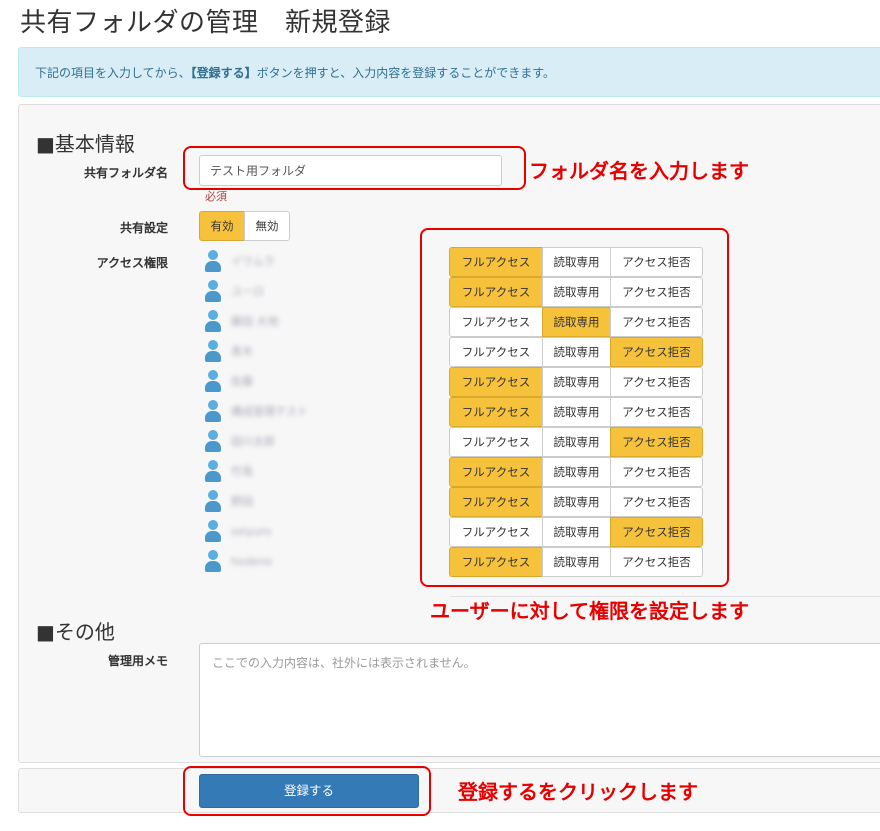 The width and height of the screenshot is (880, 831). I want to click on folder-highlight-box, so click(354, 168).